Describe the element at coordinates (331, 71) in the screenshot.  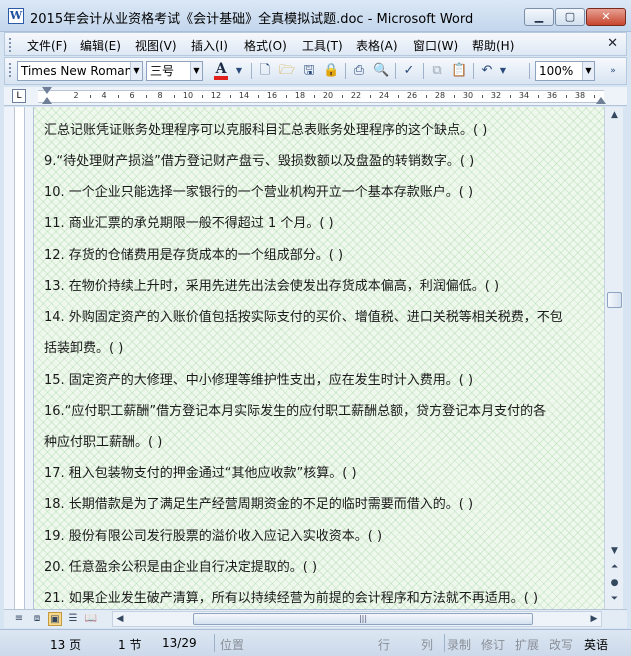
I see `permission-icon: 🔒` at that location.